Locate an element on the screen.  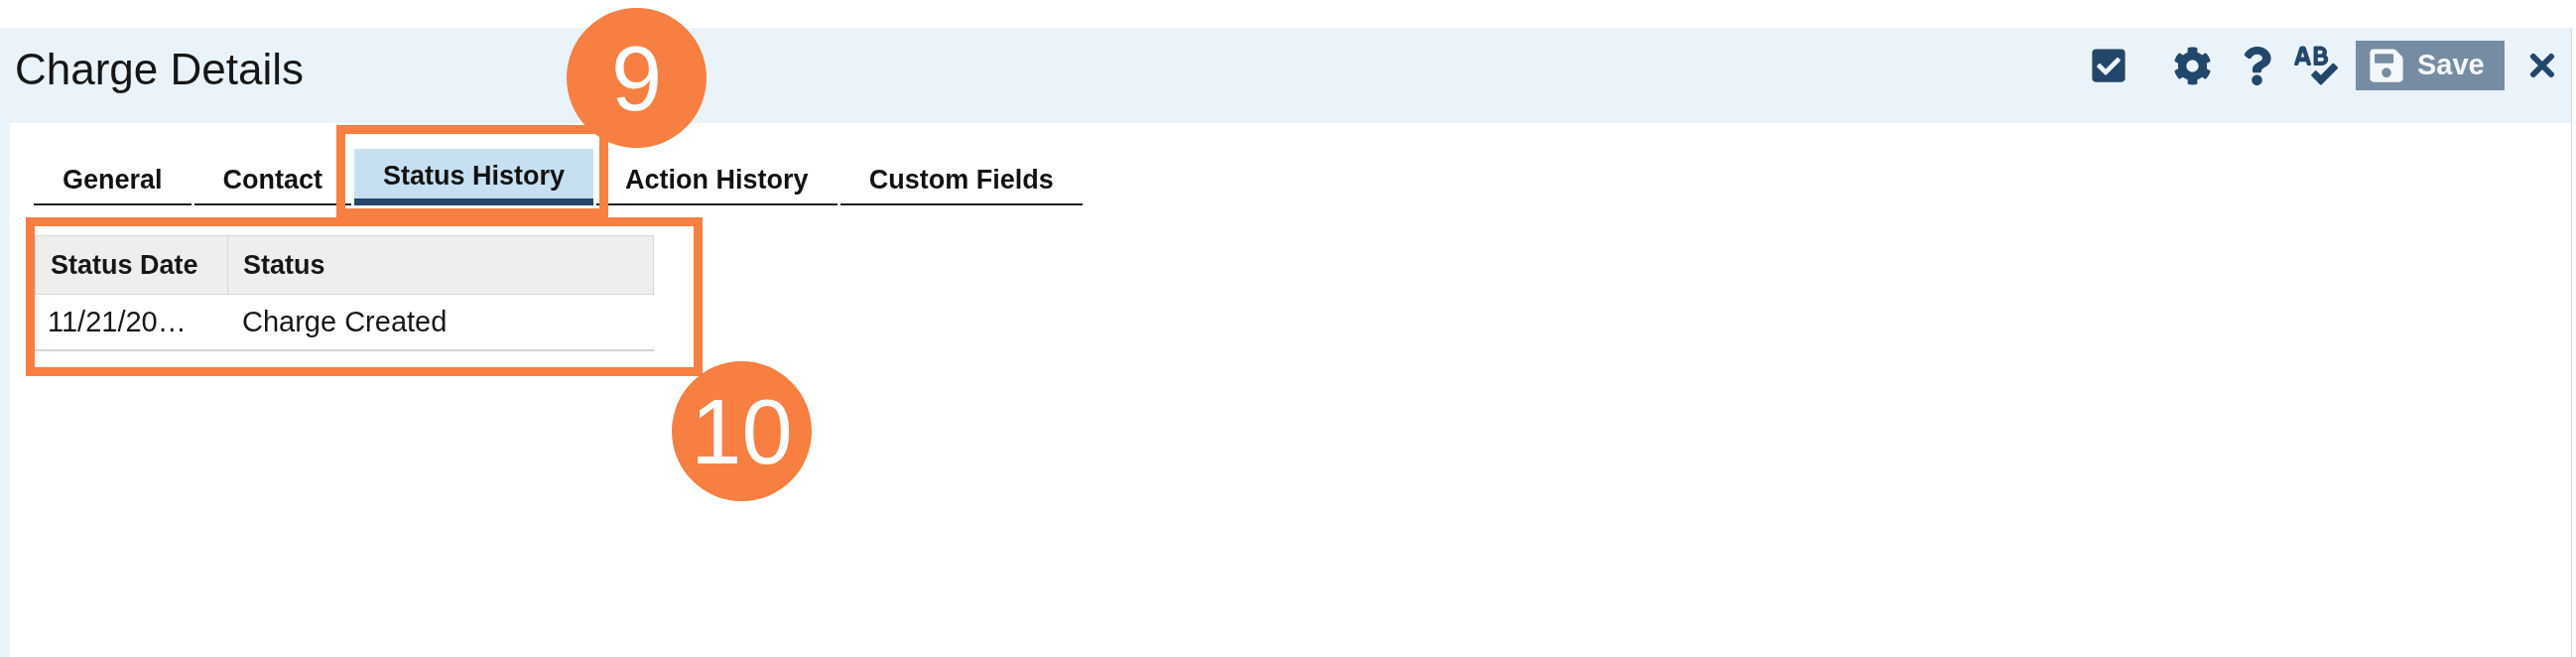
column-header: Status Date is located at coordinates (131, 265).